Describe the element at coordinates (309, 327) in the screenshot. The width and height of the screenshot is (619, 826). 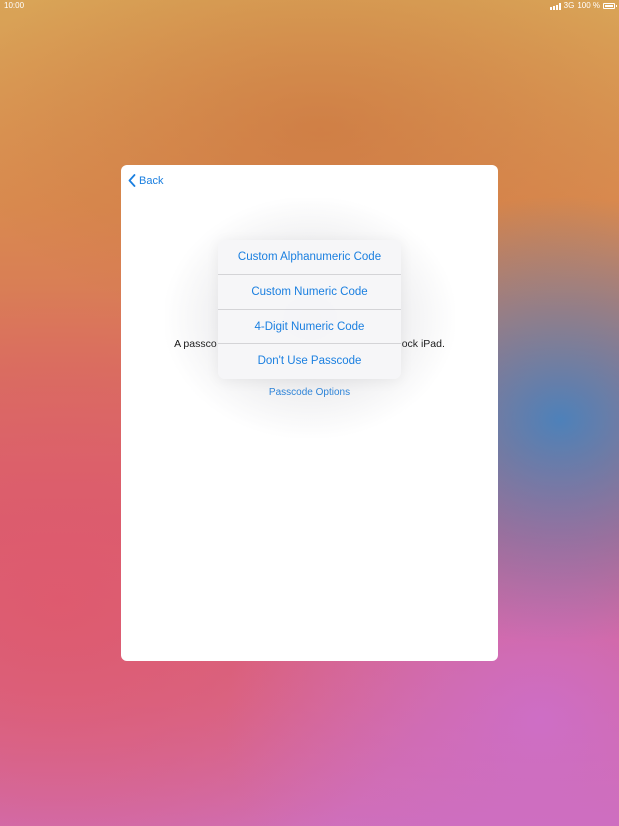
I see `menu-item-4-digit-numeric-code: 4-Digit Numeric Code` at that location.